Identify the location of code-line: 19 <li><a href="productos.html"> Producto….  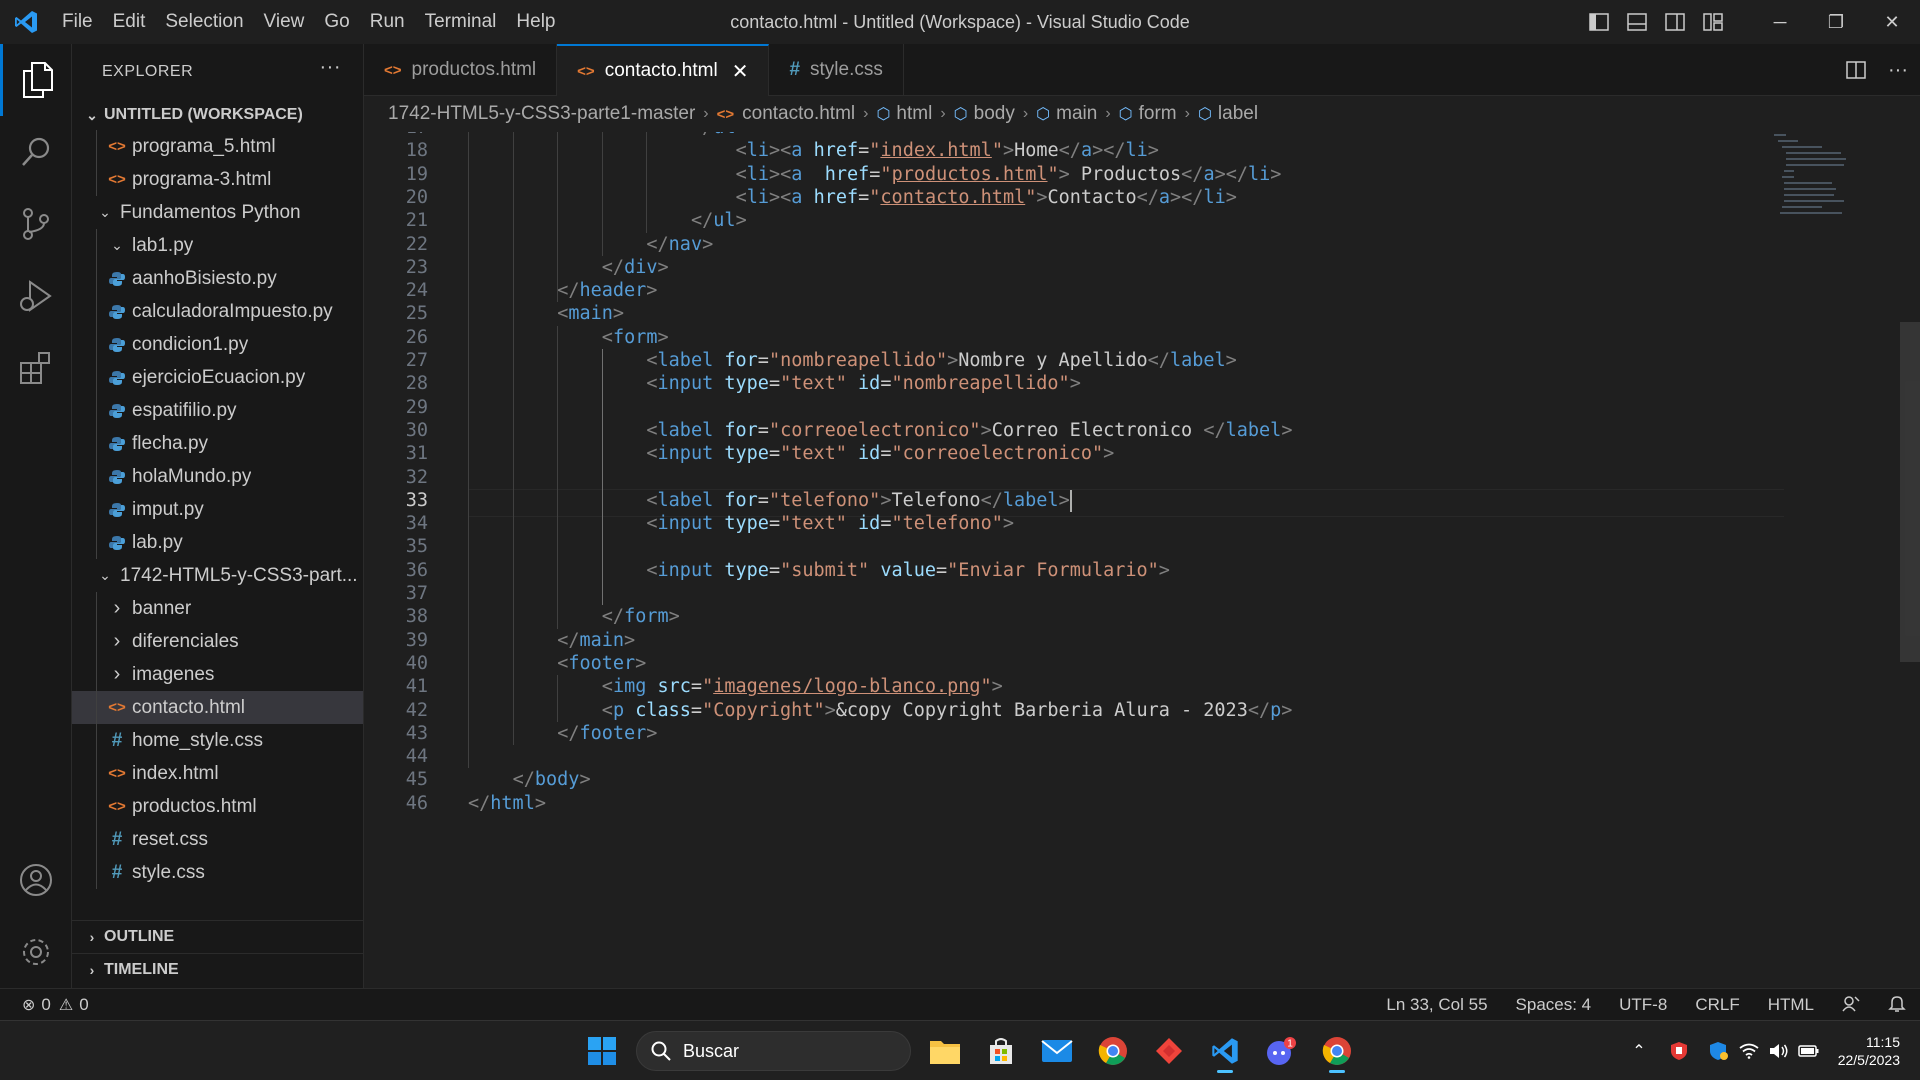
(1142, 174).